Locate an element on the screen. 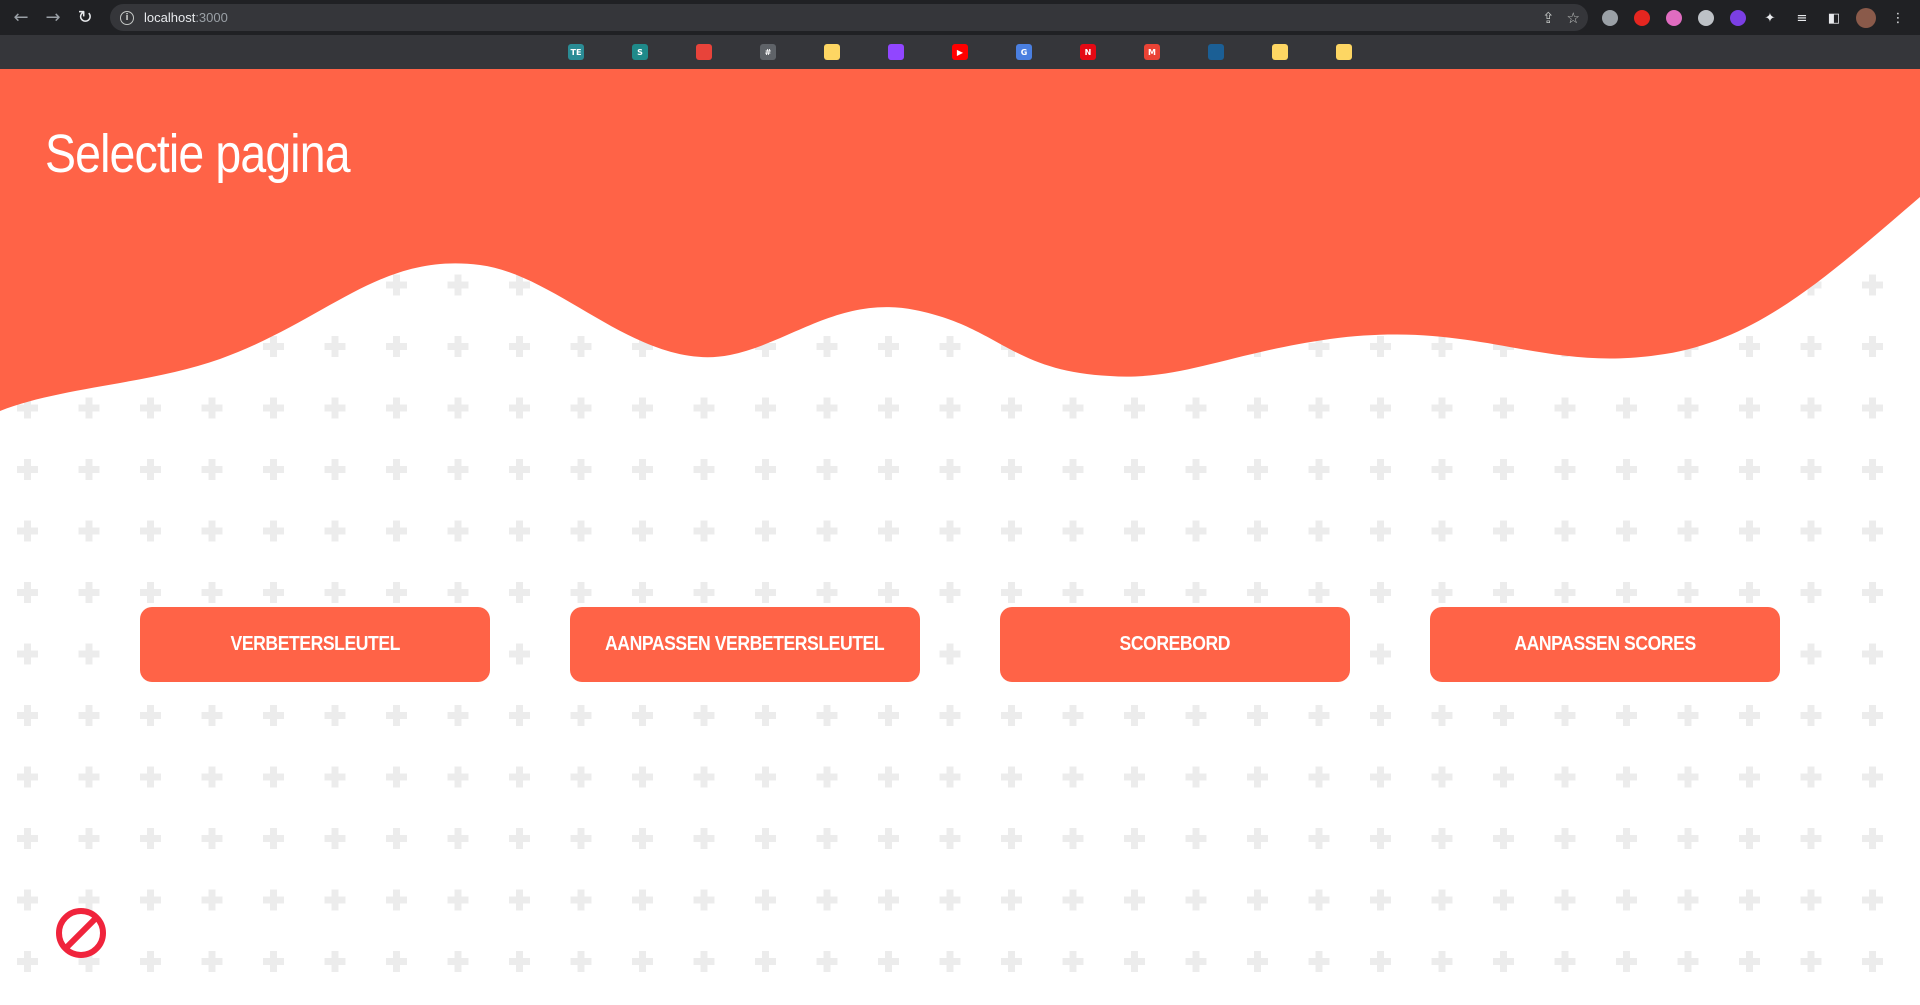 This screenshot has height=1005, width=1920. twitch-bookmark is located at coordinates (896, 52).